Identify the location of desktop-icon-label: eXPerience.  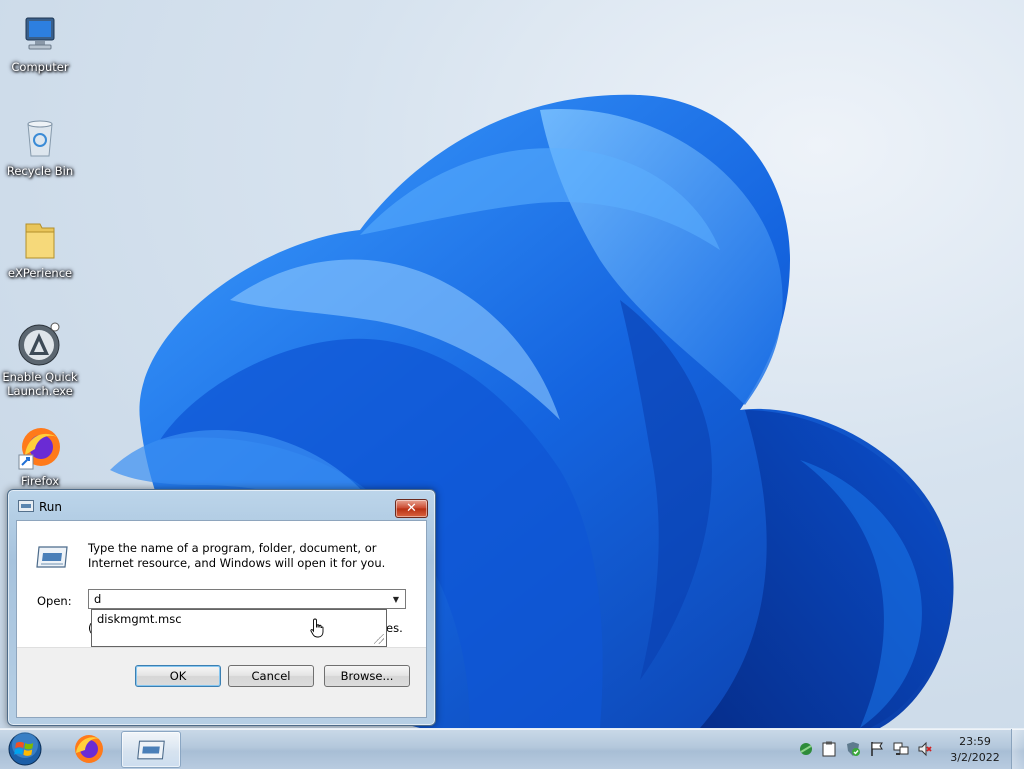
(40, 273).